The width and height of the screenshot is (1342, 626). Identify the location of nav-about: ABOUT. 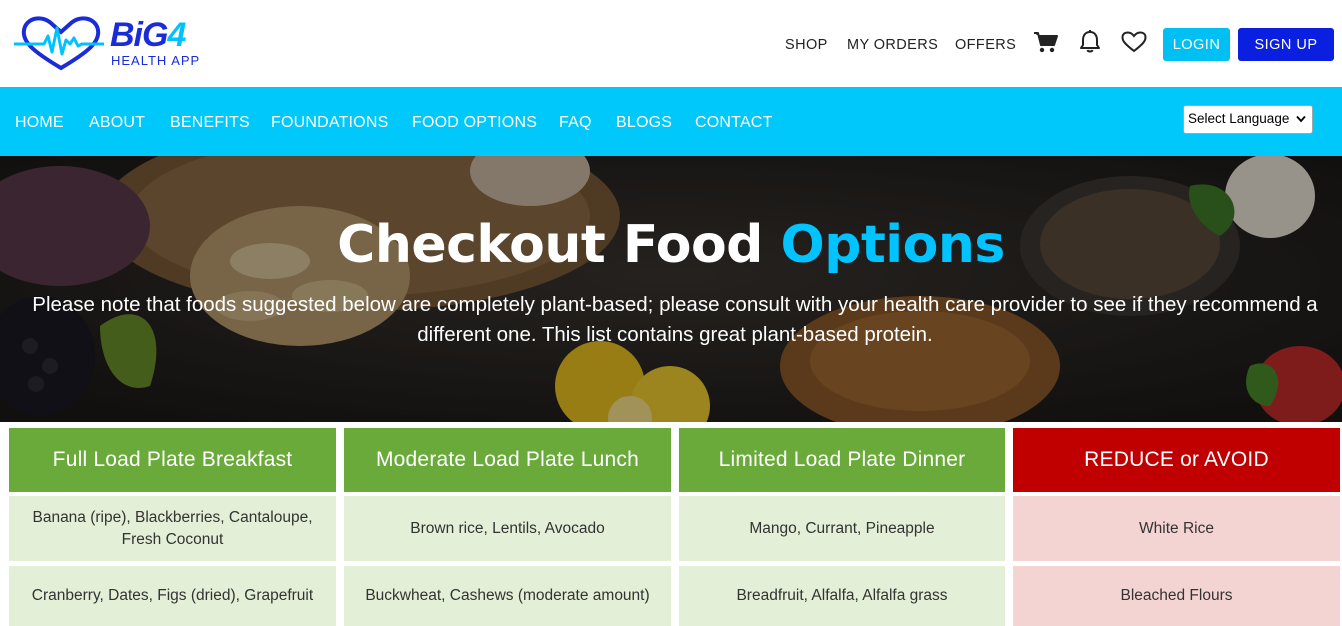
(117, 123).